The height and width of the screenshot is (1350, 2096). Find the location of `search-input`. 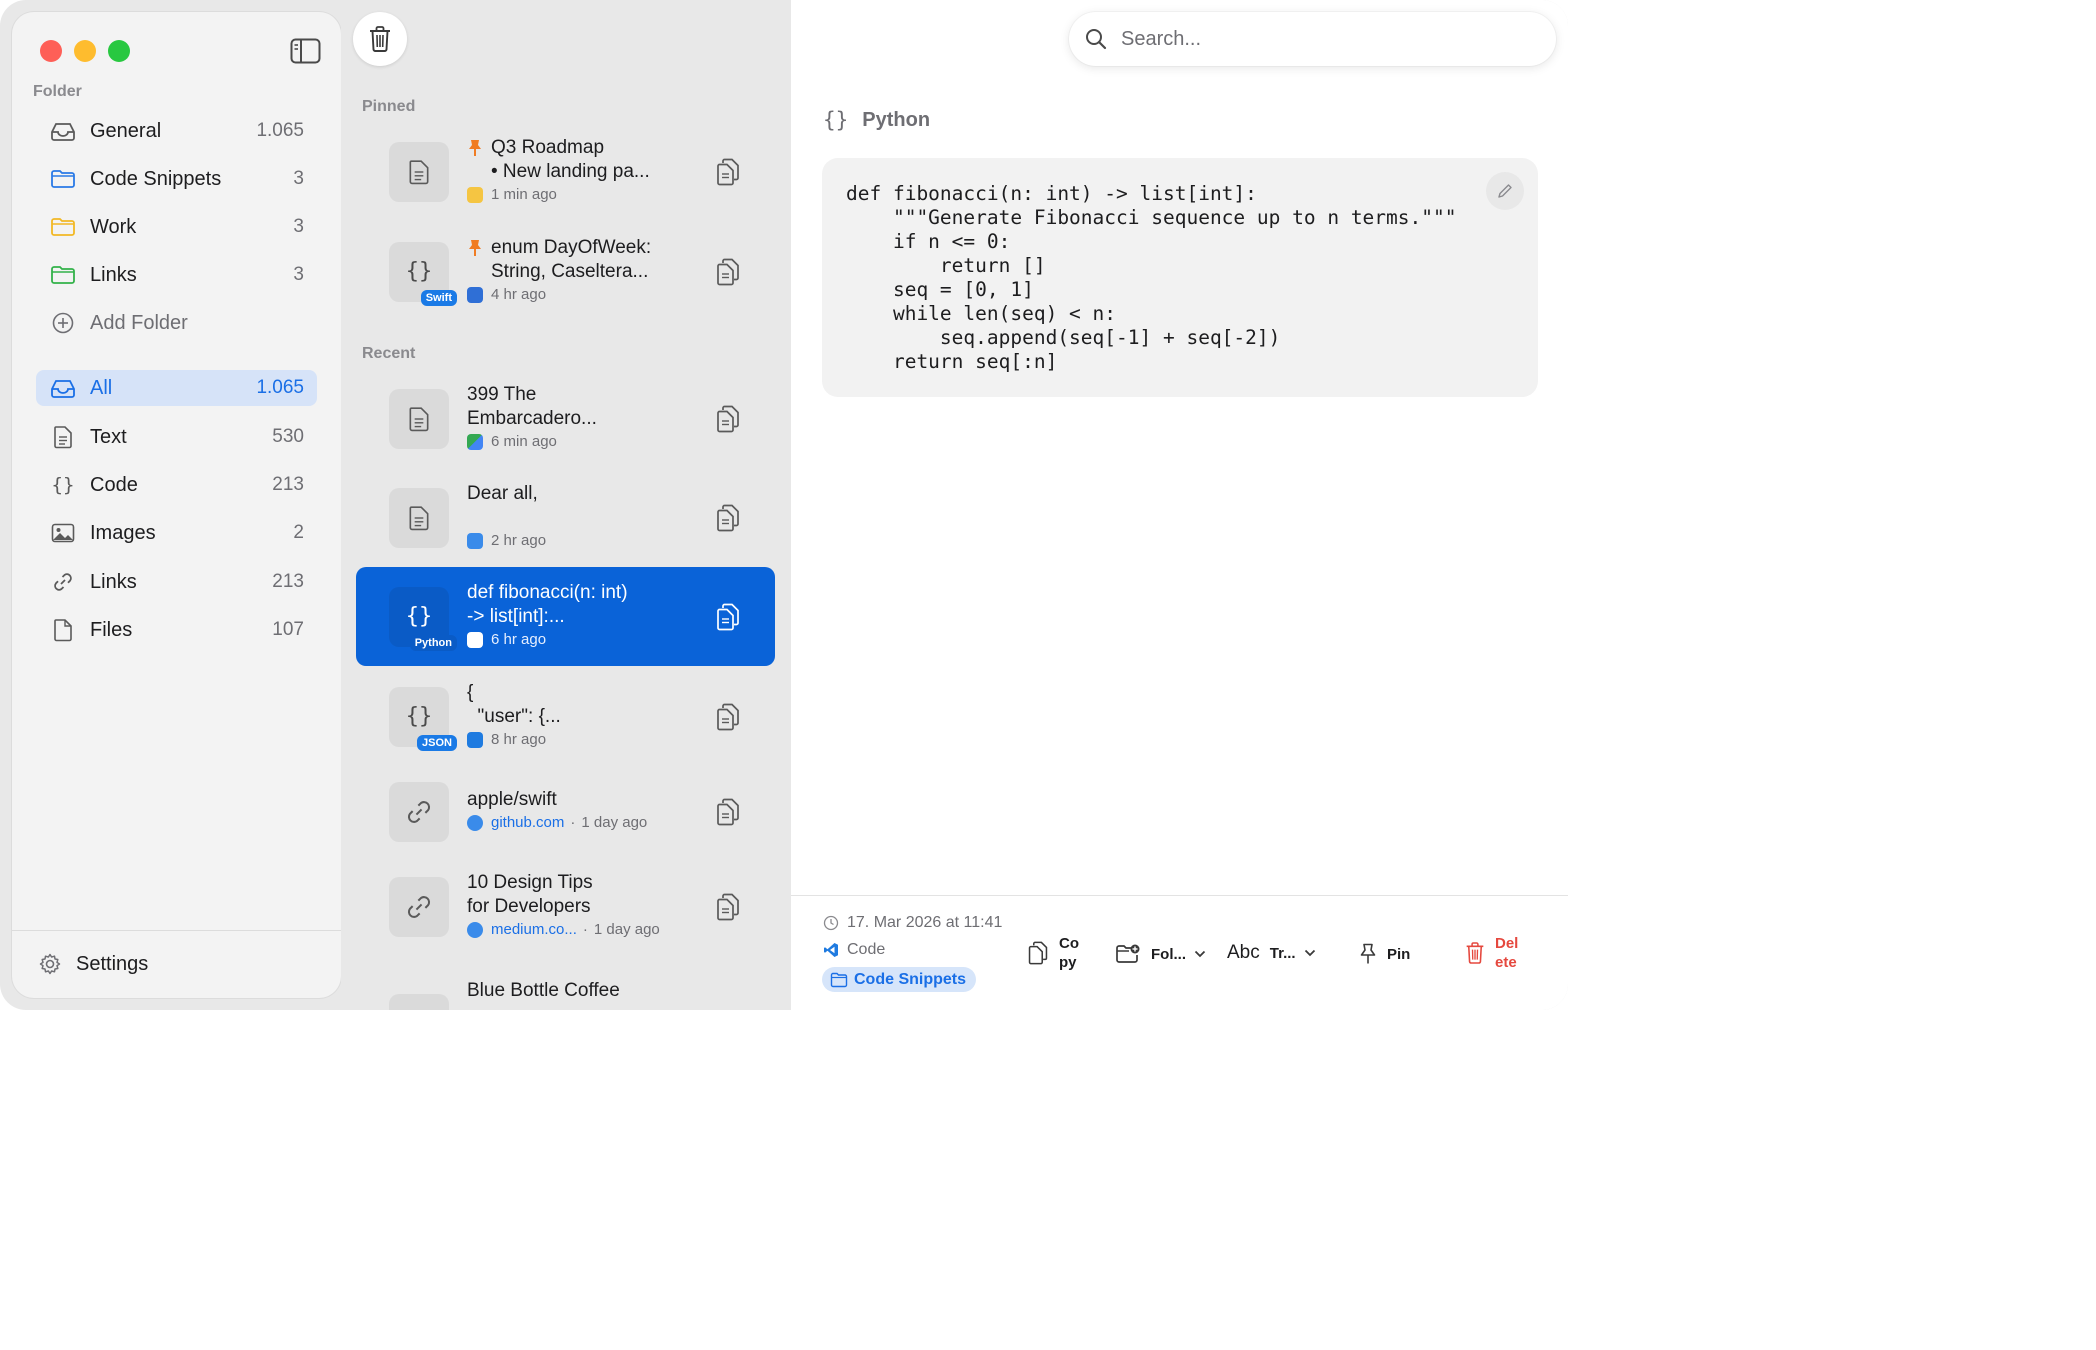

search-input is located at coordinates (1321, 39).